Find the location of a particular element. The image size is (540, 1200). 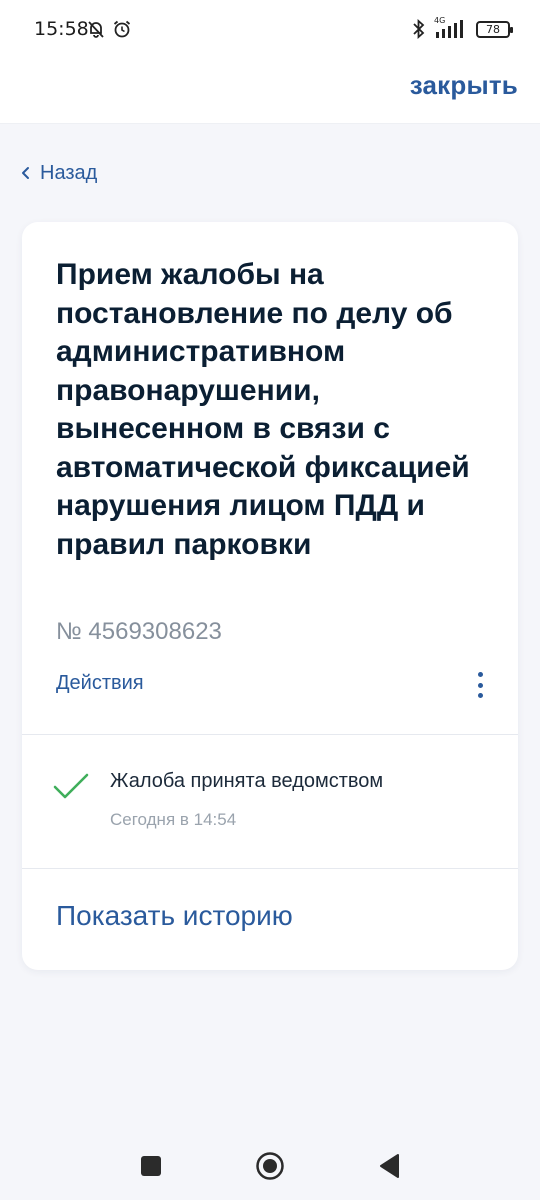

status-bar: 15:58 4G 78 is located at coordinates (270, 29).